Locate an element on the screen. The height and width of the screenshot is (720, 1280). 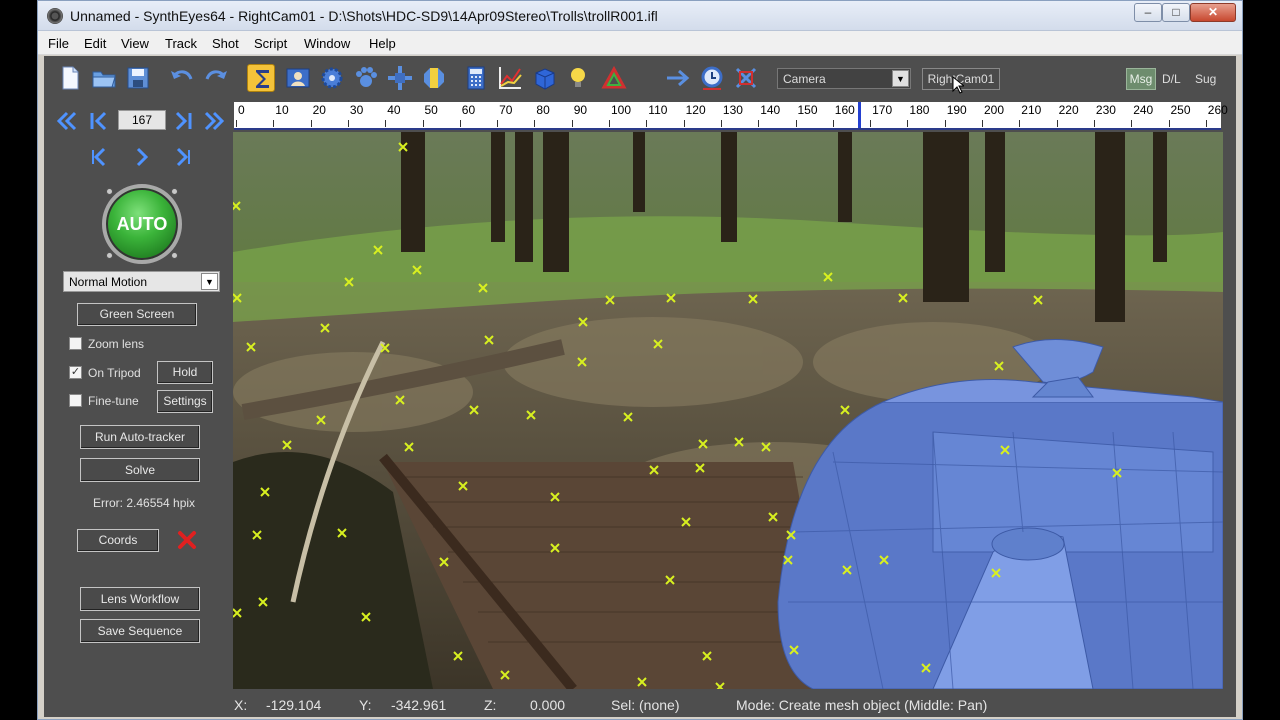
lens-workflow-button: Lens Workflow is located at coordinates (140, 599).